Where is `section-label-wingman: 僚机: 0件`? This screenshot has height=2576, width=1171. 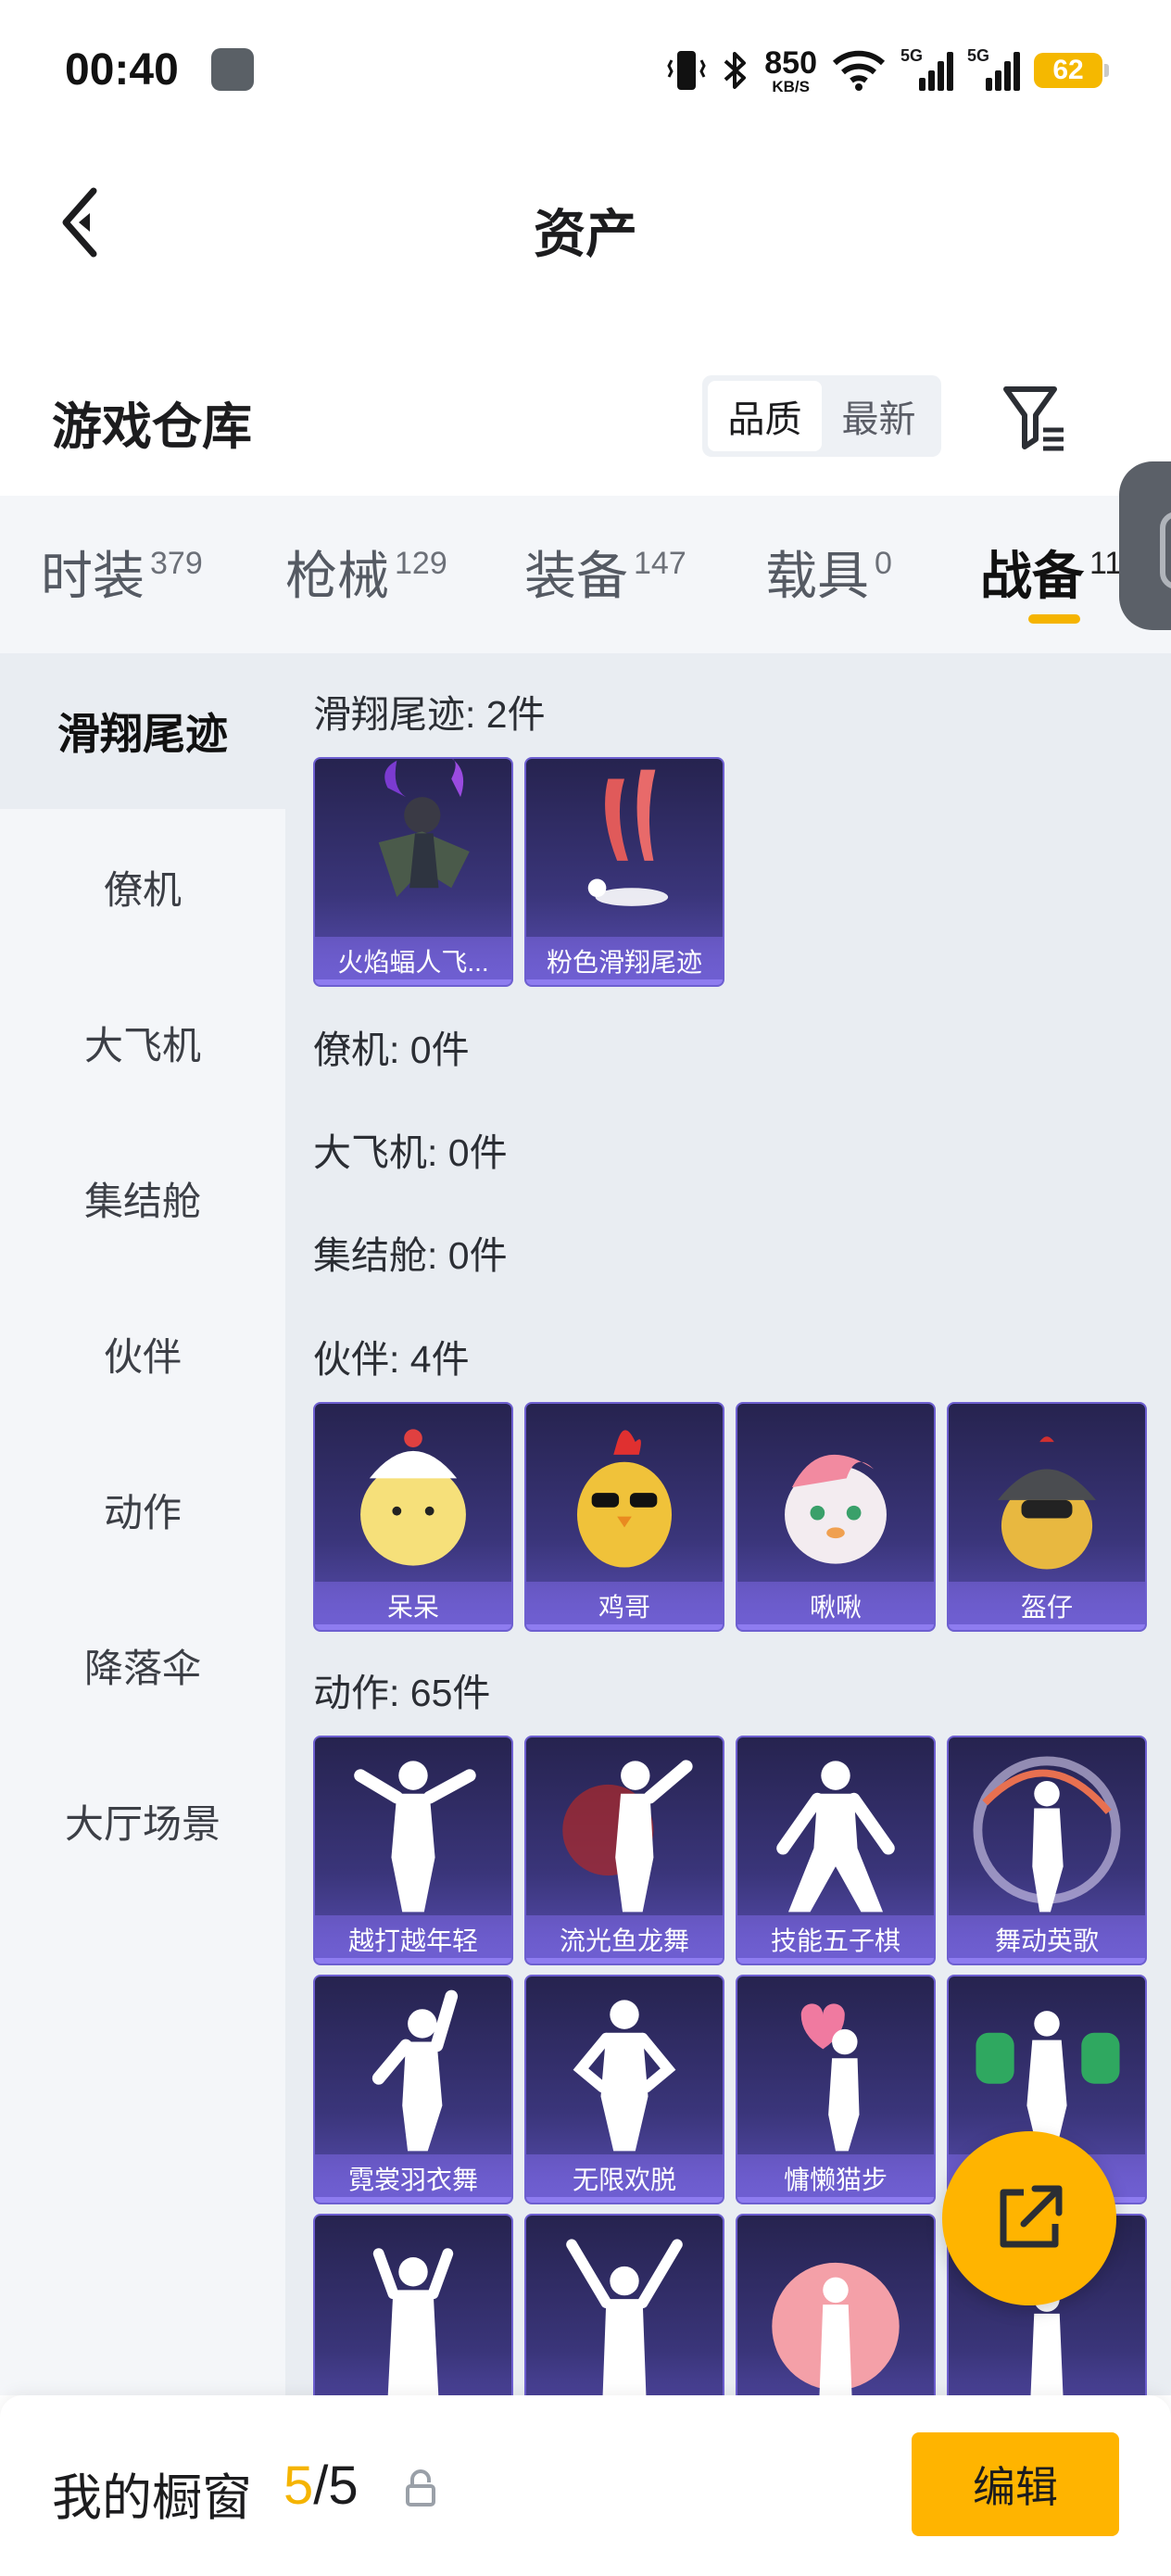 section-label-wingman: 僚机: 0件 is located at coordinates (392, 1050).